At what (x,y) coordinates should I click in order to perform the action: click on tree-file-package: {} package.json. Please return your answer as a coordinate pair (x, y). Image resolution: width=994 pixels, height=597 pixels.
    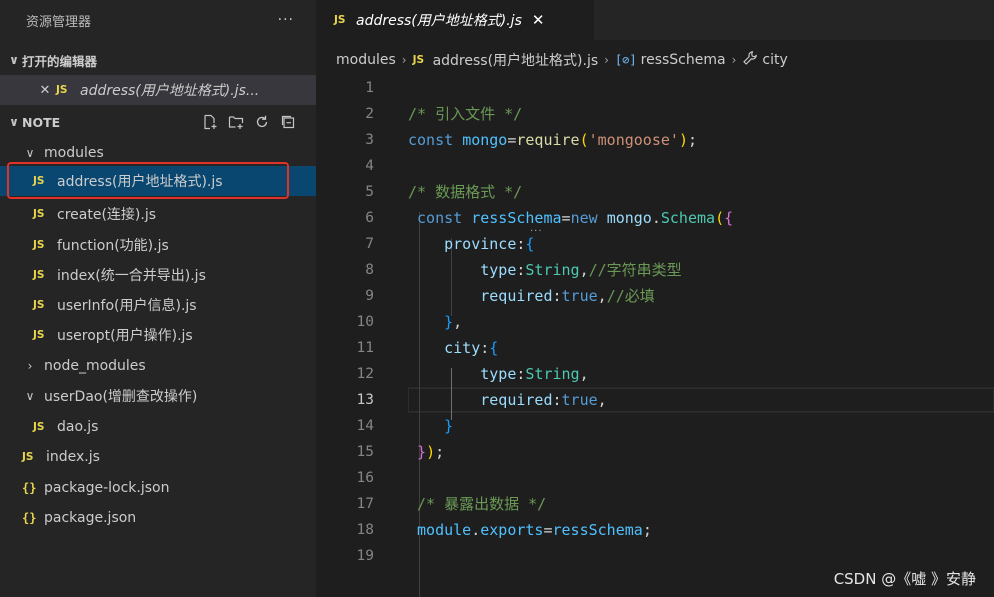
    Looking at the image, I should click on (158, 518).